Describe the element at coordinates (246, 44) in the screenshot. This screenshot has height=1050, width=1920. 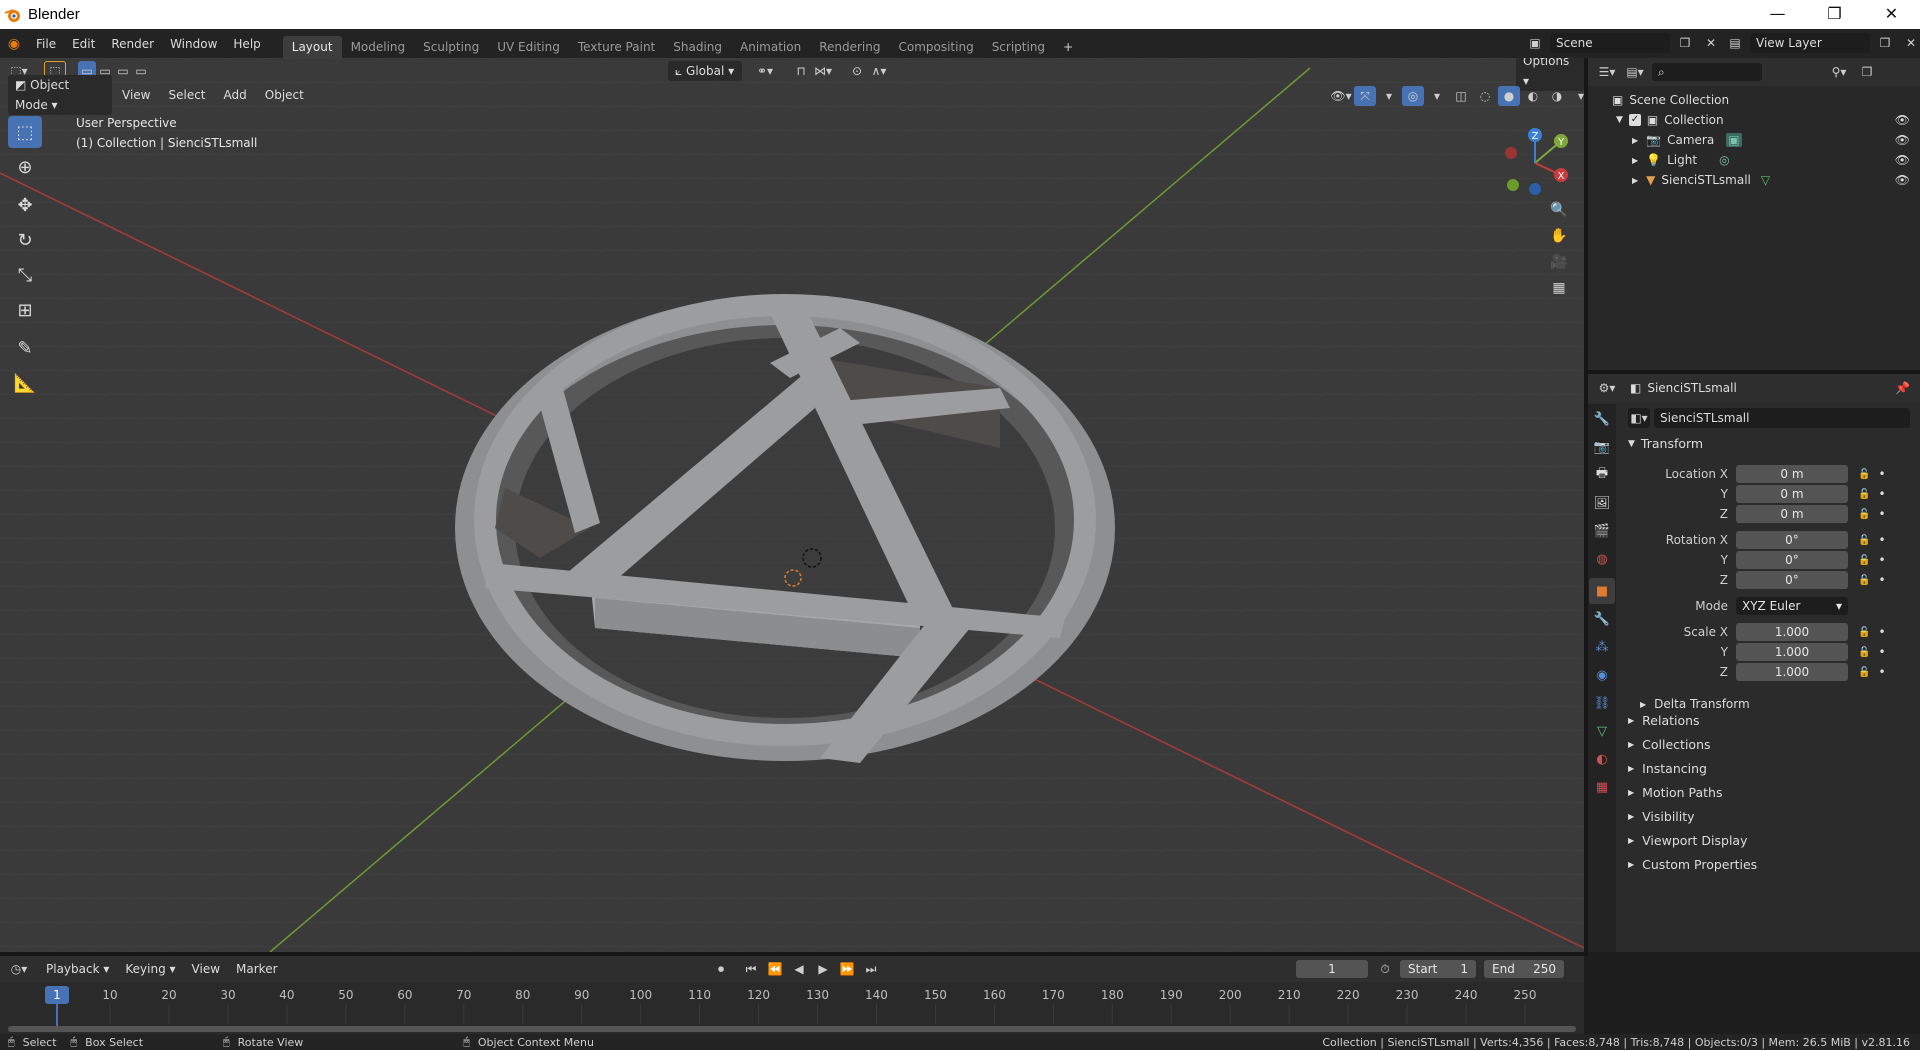
I see `menu-help: Help` at that location.